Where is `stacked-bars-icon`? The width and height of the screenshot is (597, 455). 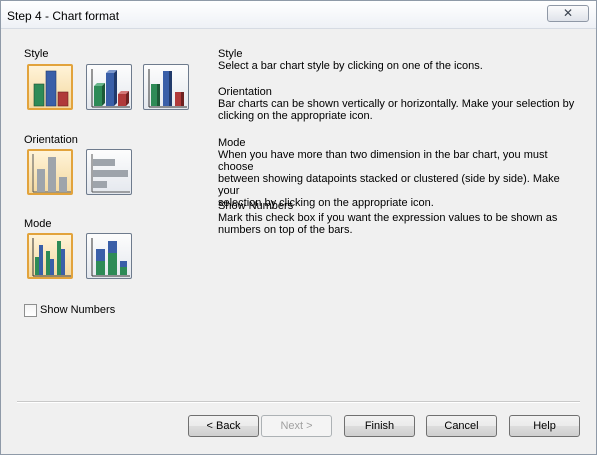 stacked-bars-icon is located at coordinates (110, 257).